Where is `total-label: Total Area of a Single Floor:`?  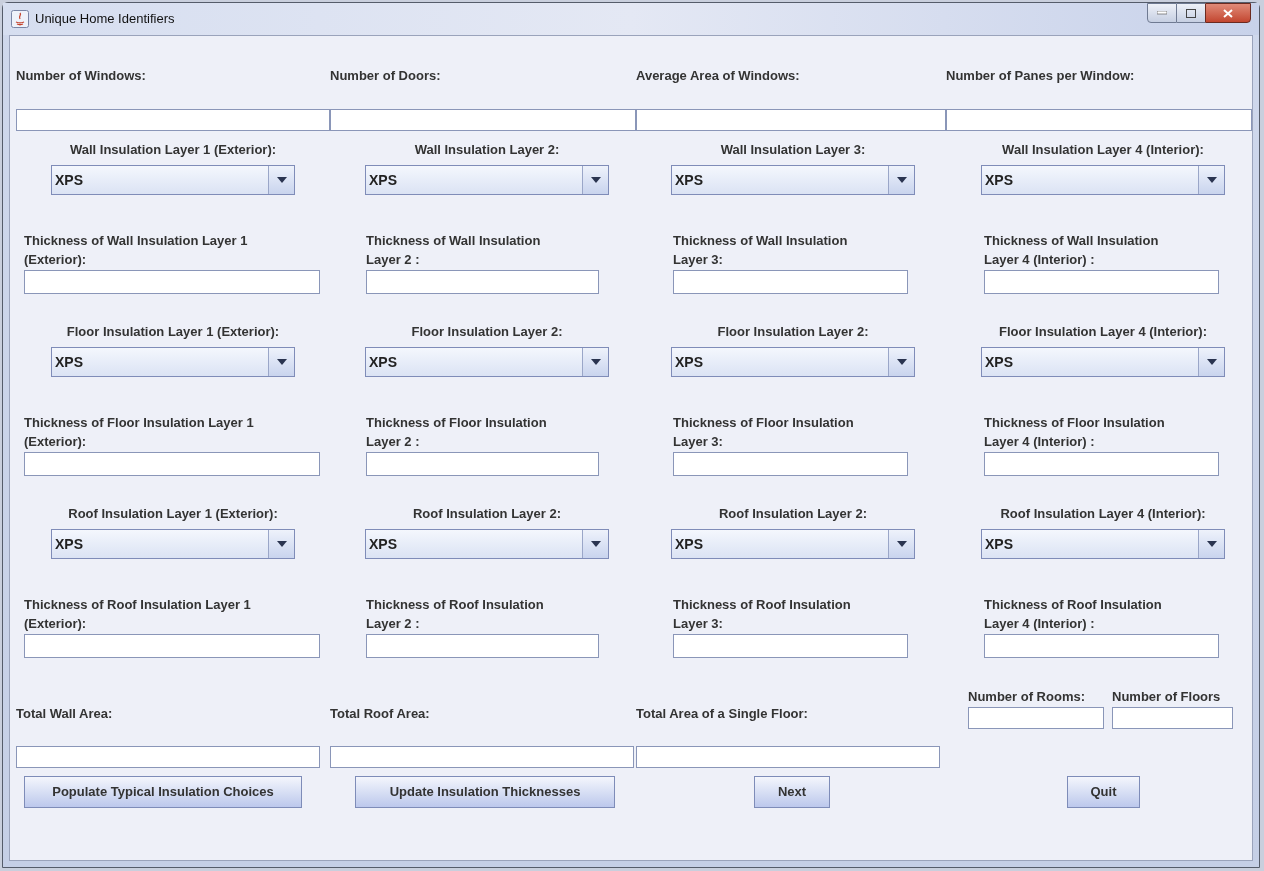 total-label: Total Area of a Single Floor: is located at coordinates (722, 714).